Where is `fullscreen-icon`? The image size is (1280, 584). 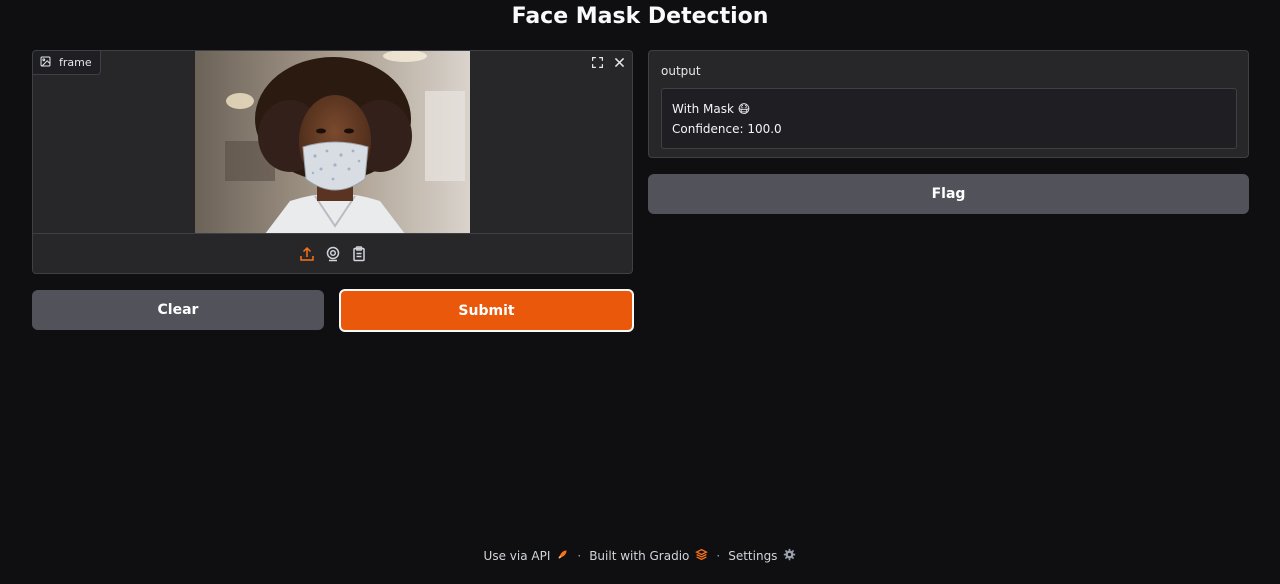 fullscreen-icon is located at coordinates (597, 62).